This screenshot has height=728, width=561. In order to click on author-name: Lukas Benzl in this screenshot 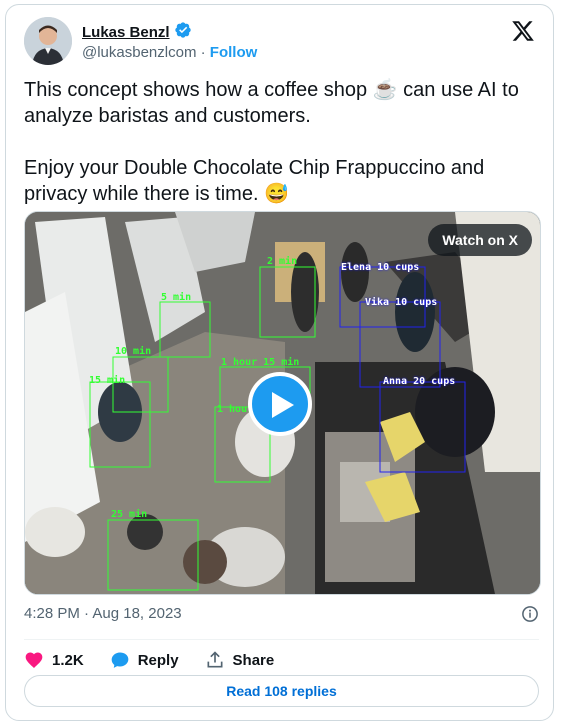, I will do `click(126, 32)`.